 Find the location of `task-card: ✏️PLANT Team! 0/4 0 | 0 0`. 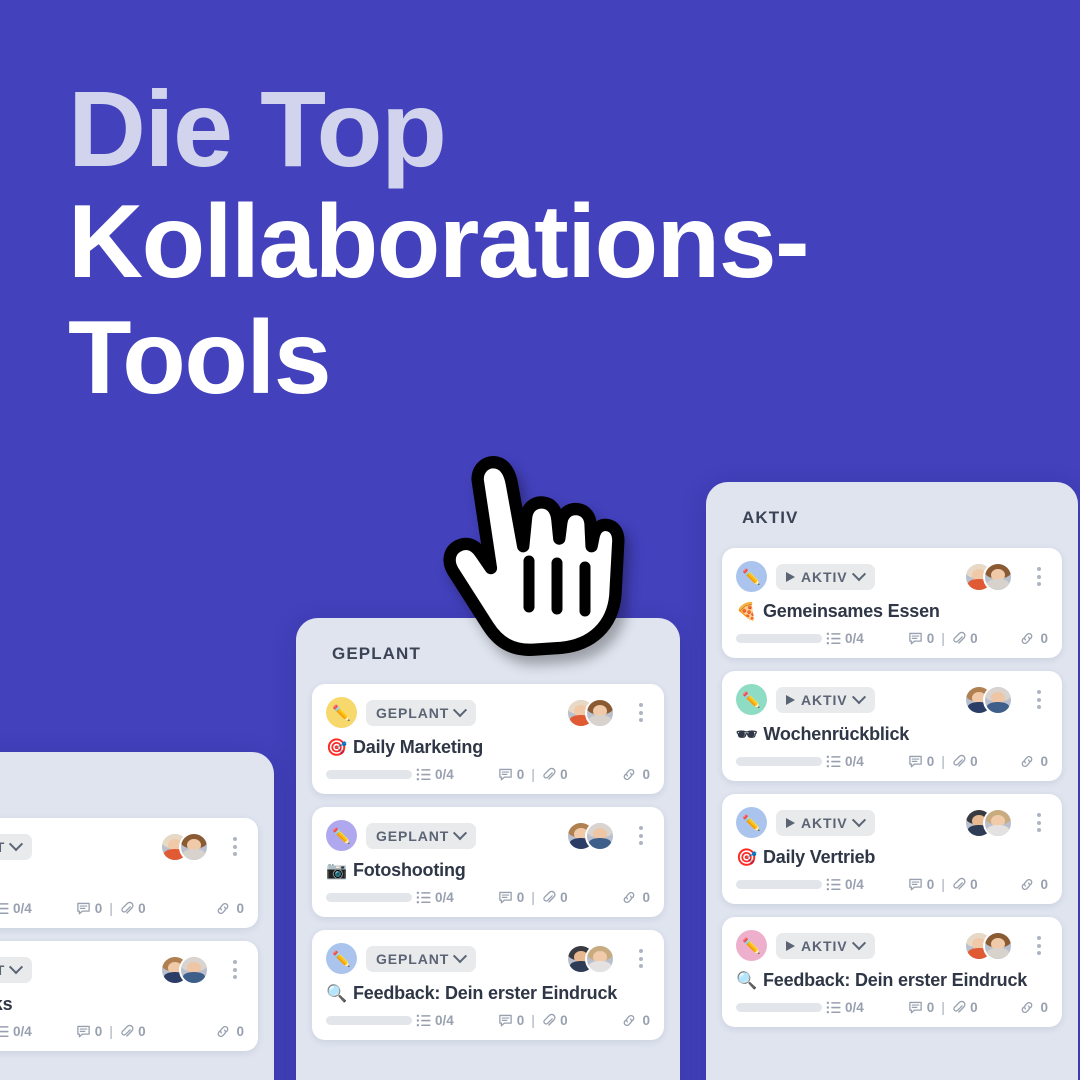

task-card: ✏️PLANT Team! 0/4 0 | 0 0 is located at coordinates (129, 873).